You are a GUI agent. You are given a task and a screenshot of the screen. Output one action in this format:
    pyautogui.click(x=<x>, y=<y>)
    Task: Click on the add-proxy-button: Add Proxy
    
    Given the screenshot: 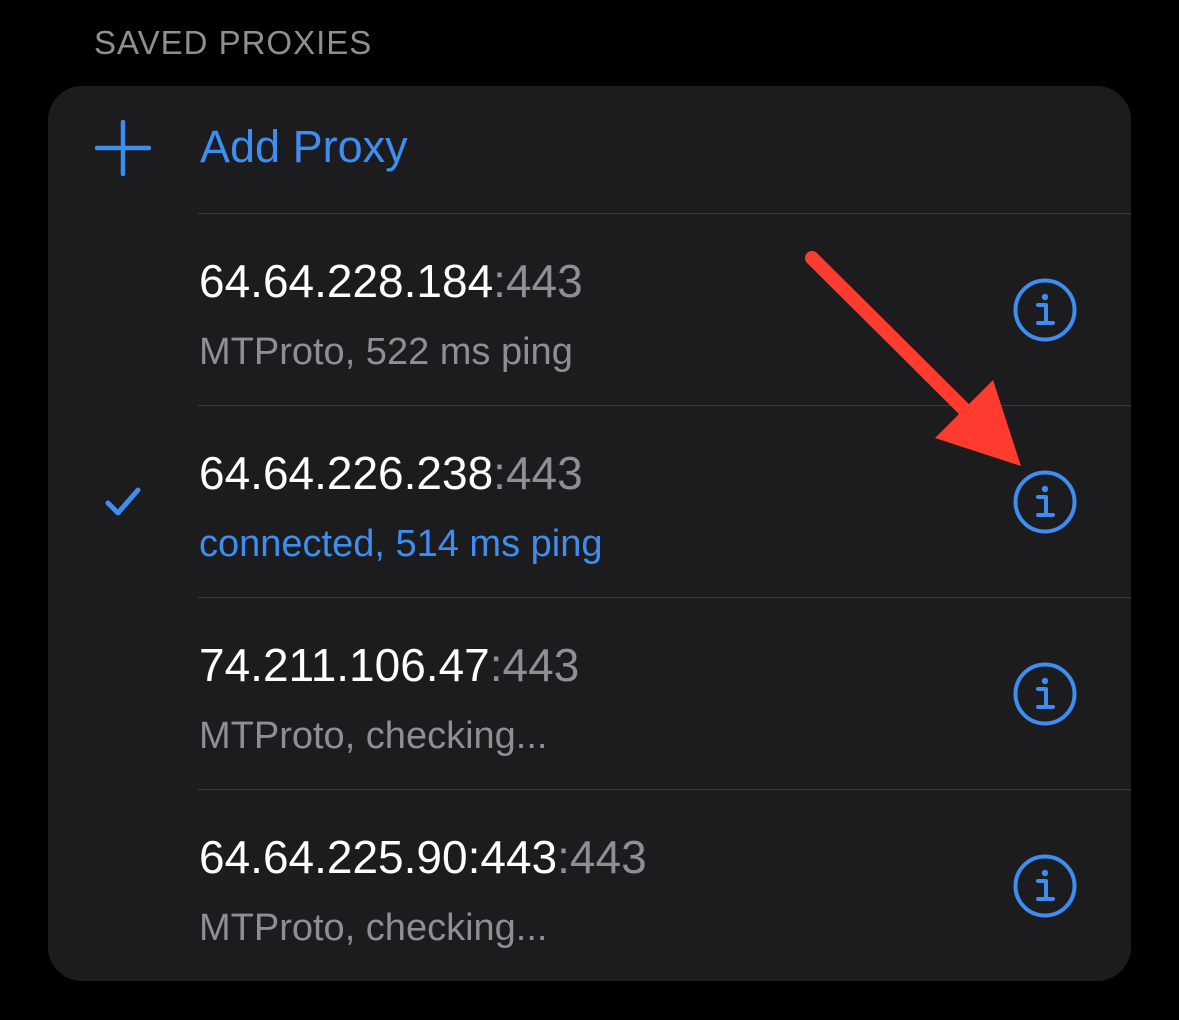 What is the action you would take?
    pyautogui.click(x=589, y=149)
    